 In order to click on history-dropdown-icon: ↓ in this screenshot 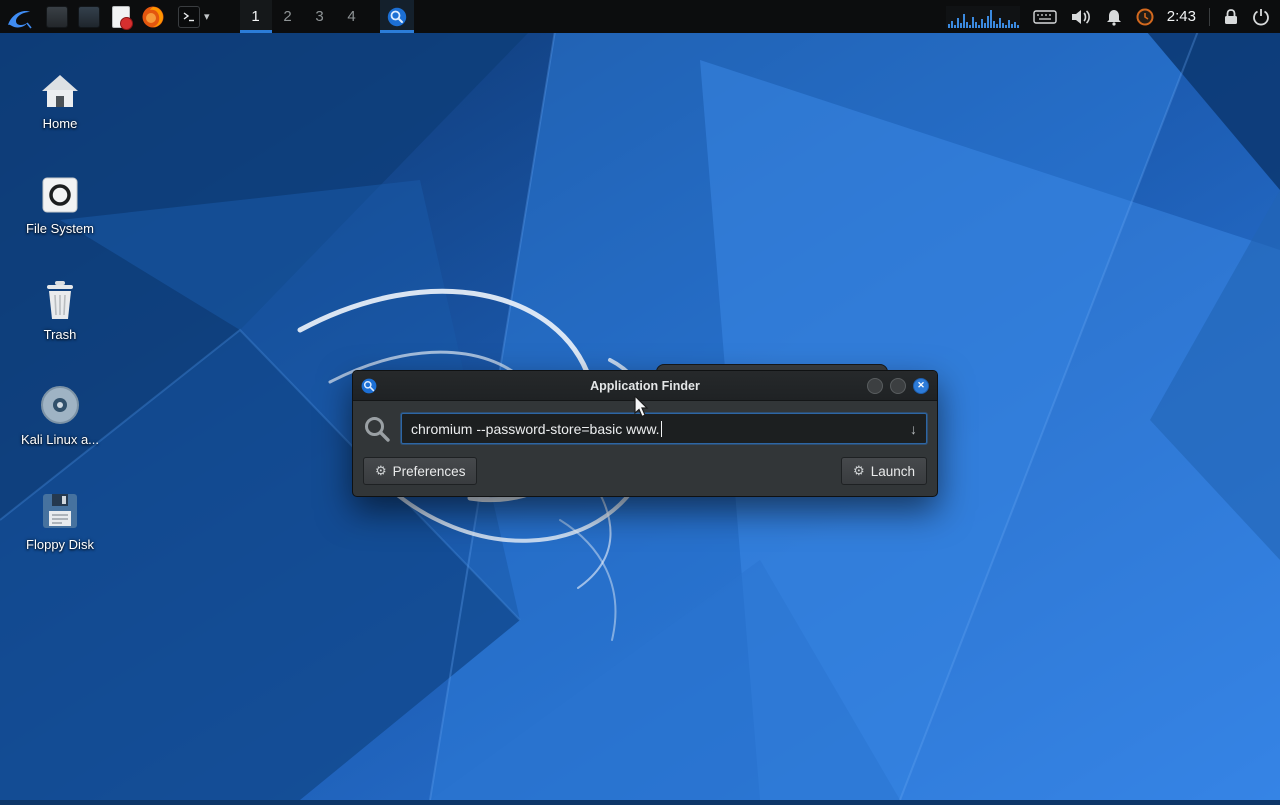, I will do `click(913, 429)`.